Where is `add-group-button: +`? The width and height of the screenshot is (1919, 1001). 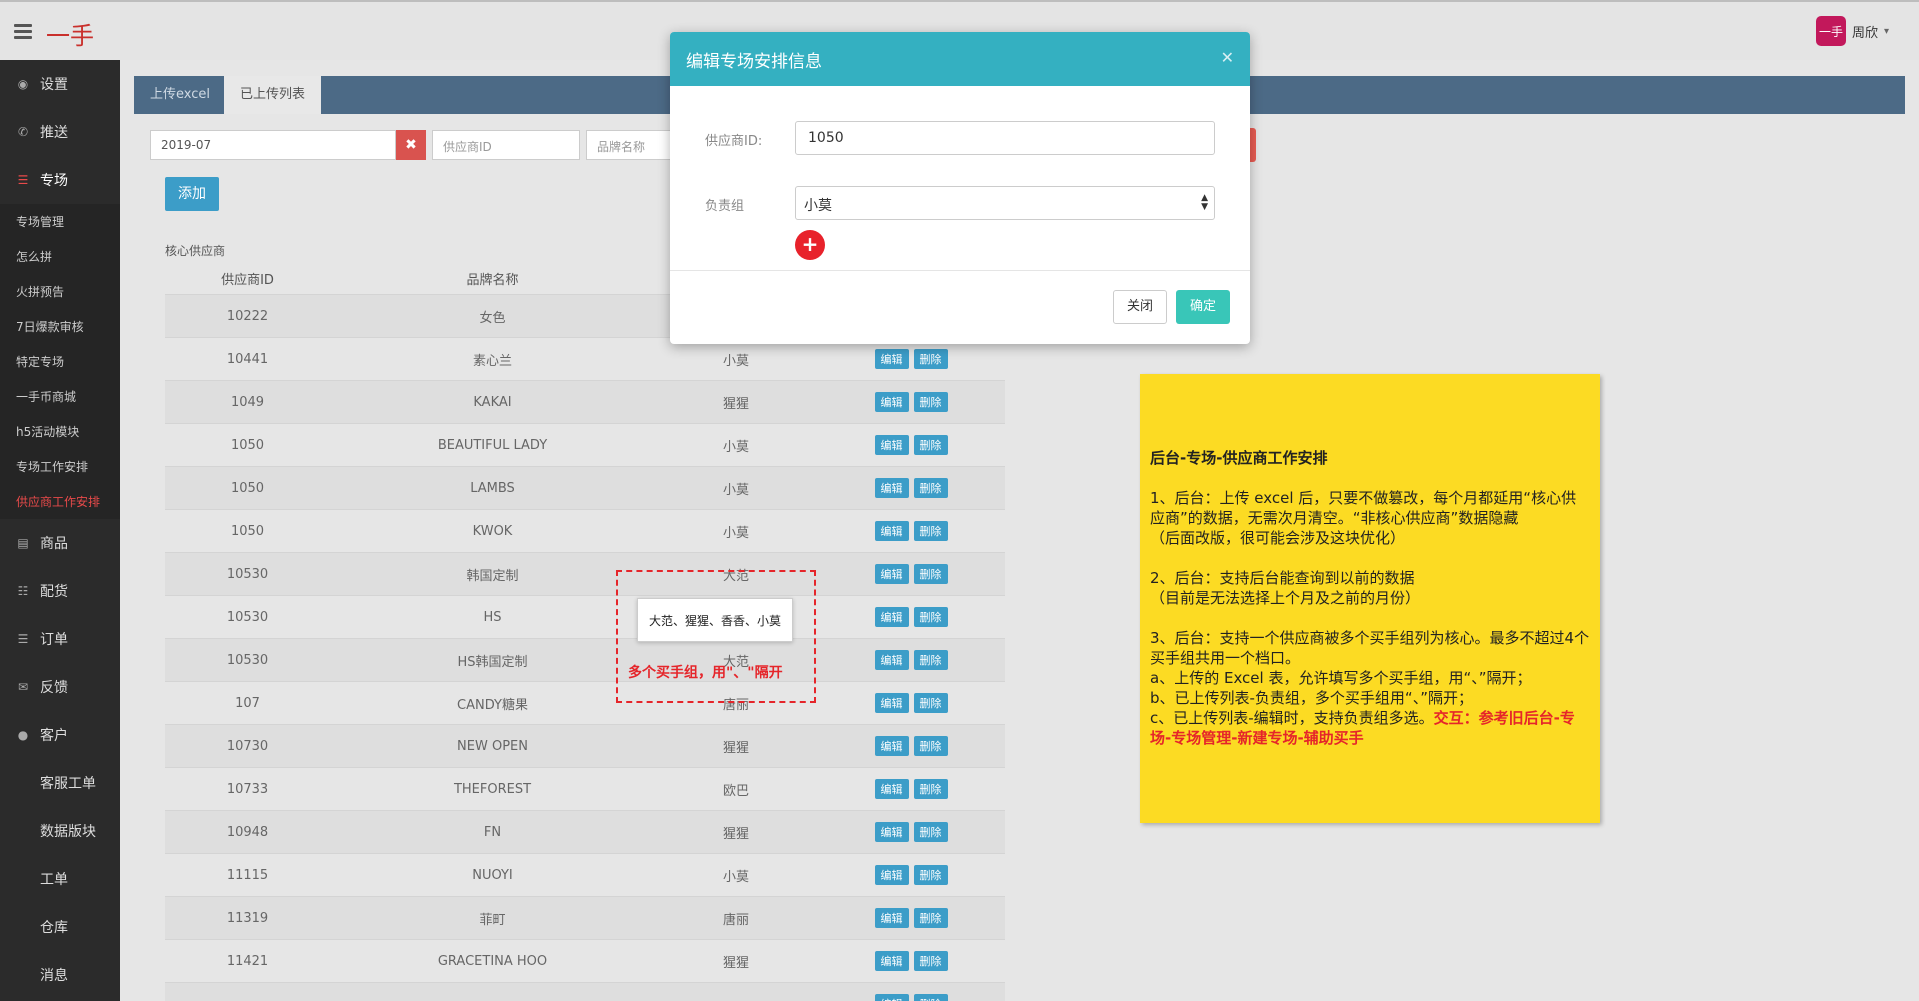
add-group-button: + is located at coordinates (810, 245).